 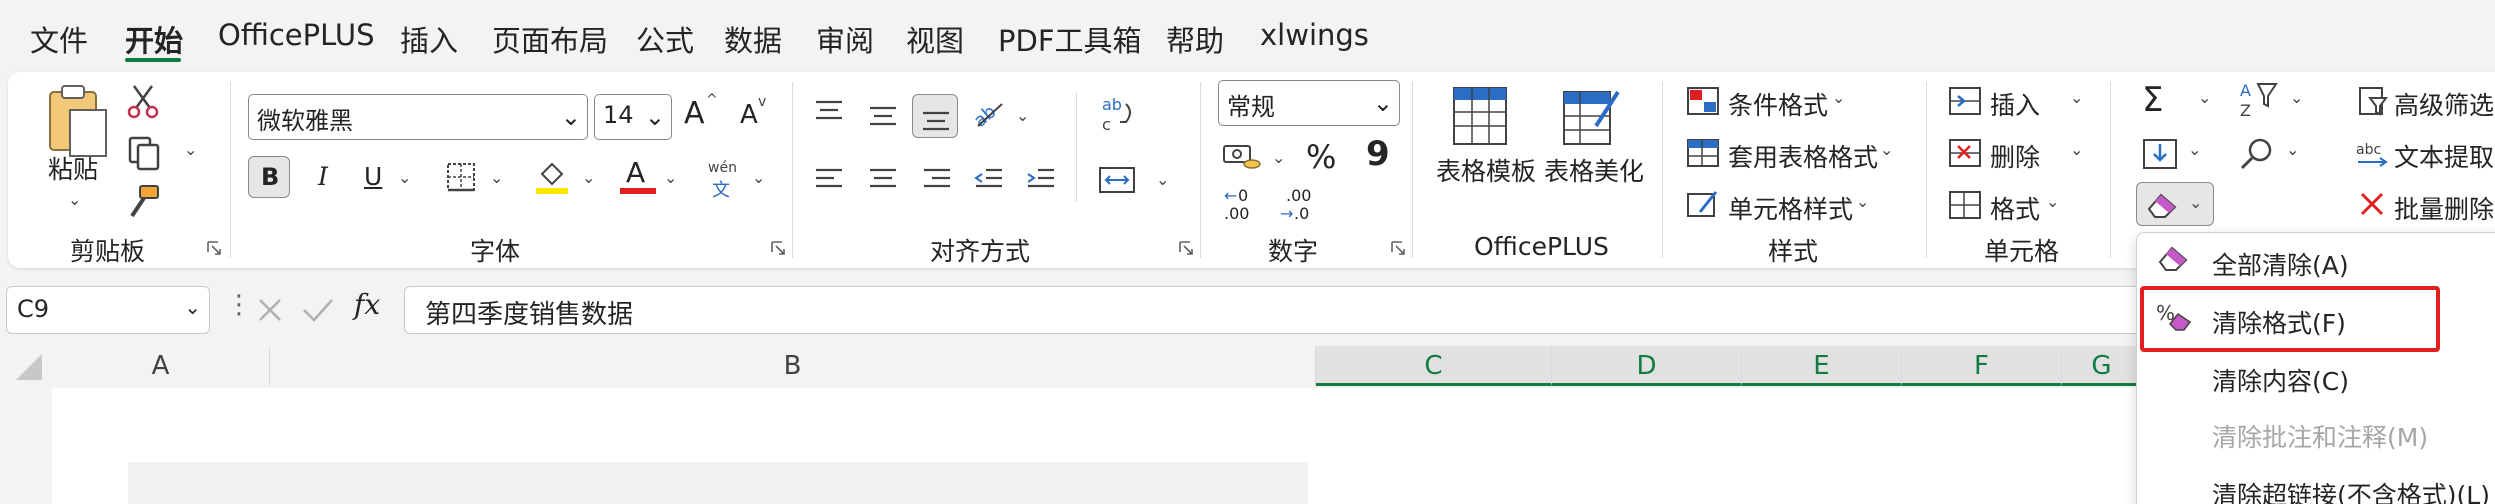 What do you see at coordinates (758, 177) in the screenshot?
I see `phonetic-dropdown-chevron: ⌄` at bounding box center [758, 177].